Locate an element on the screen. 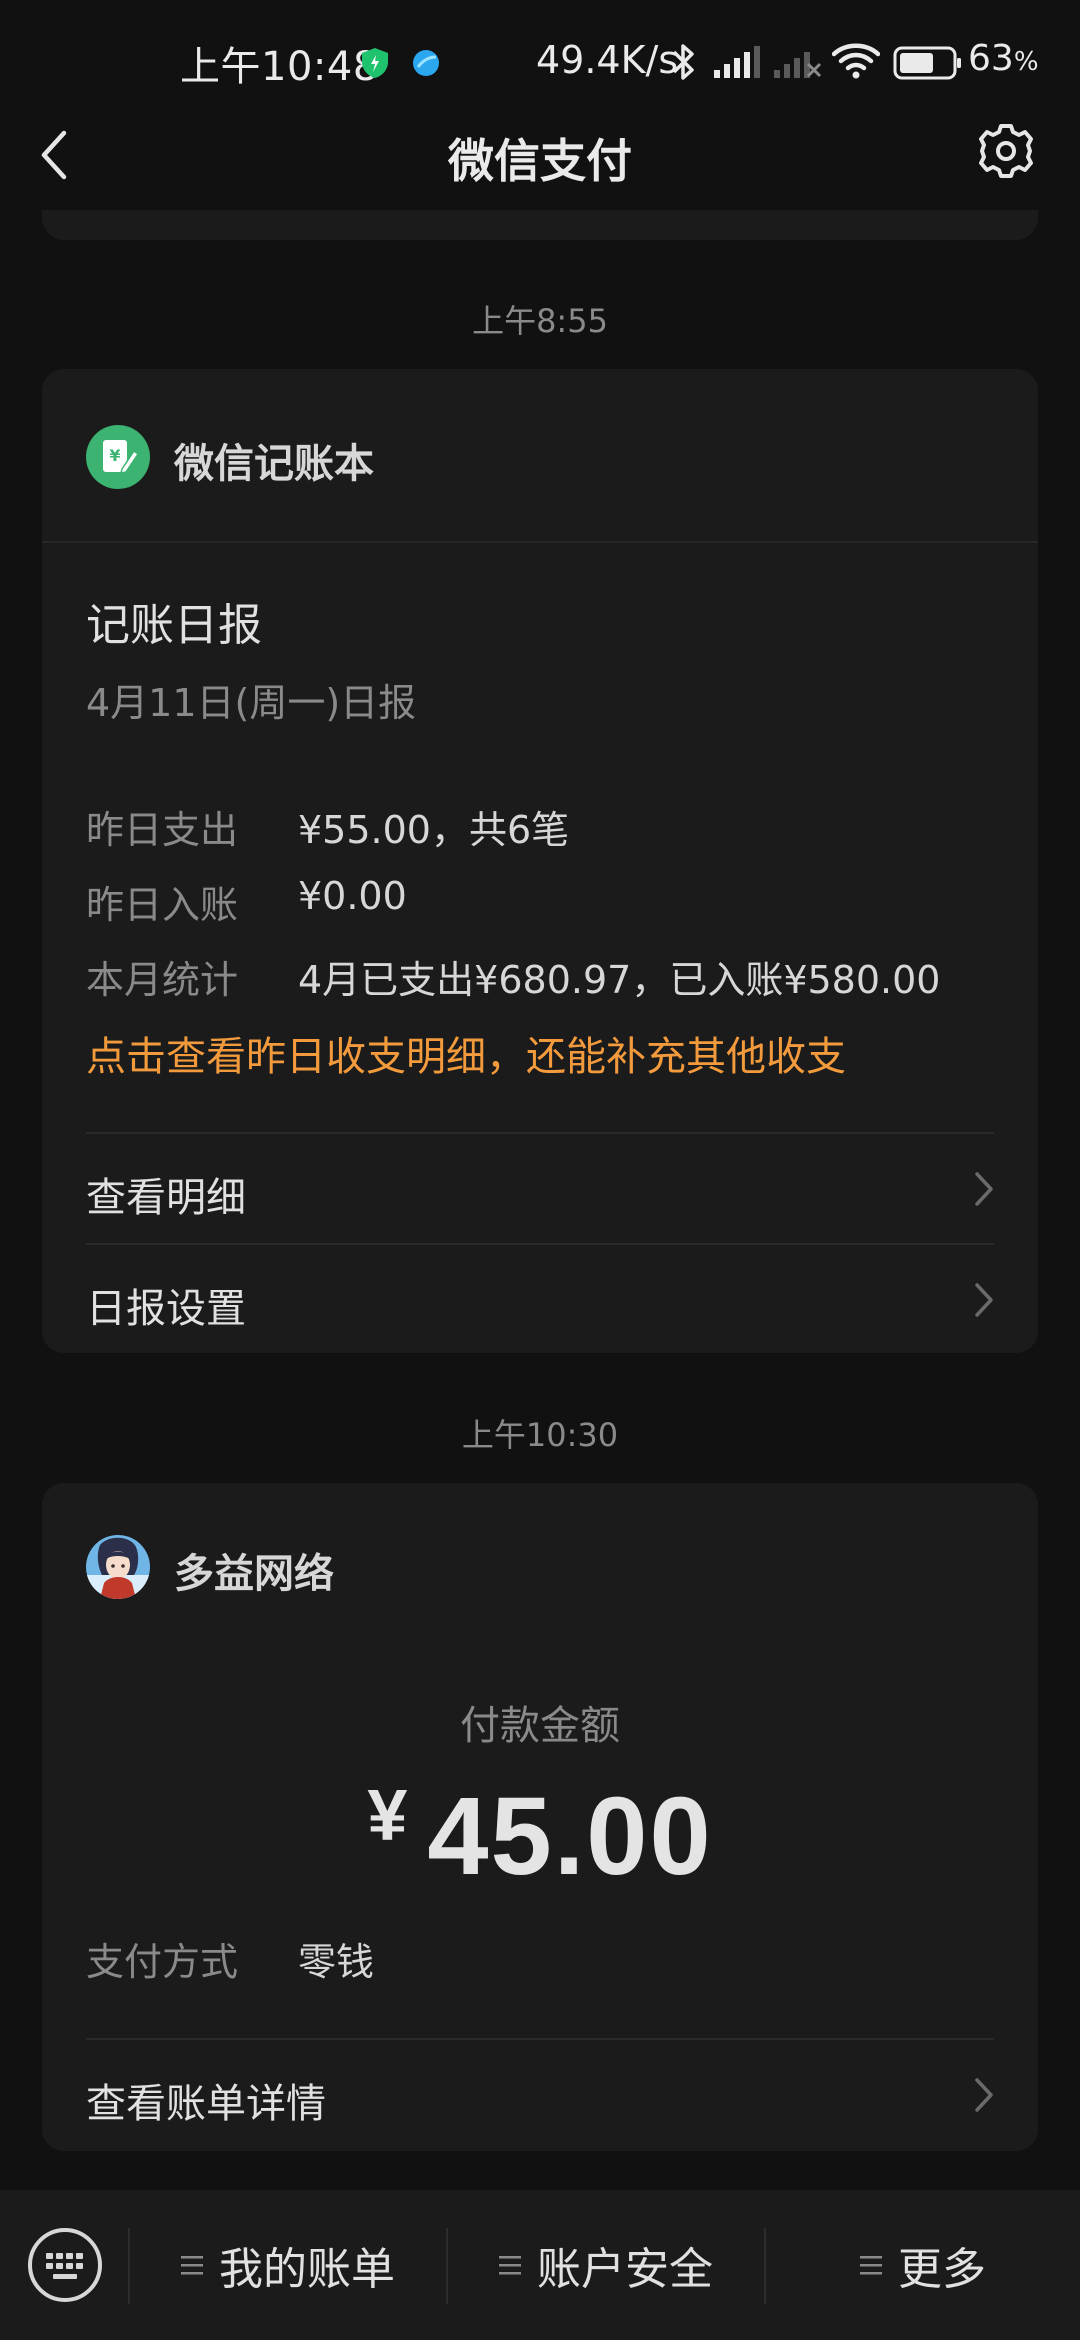 The image size is (1080, 2340). battery-level: 63% is located at coordinates (1003, 58).